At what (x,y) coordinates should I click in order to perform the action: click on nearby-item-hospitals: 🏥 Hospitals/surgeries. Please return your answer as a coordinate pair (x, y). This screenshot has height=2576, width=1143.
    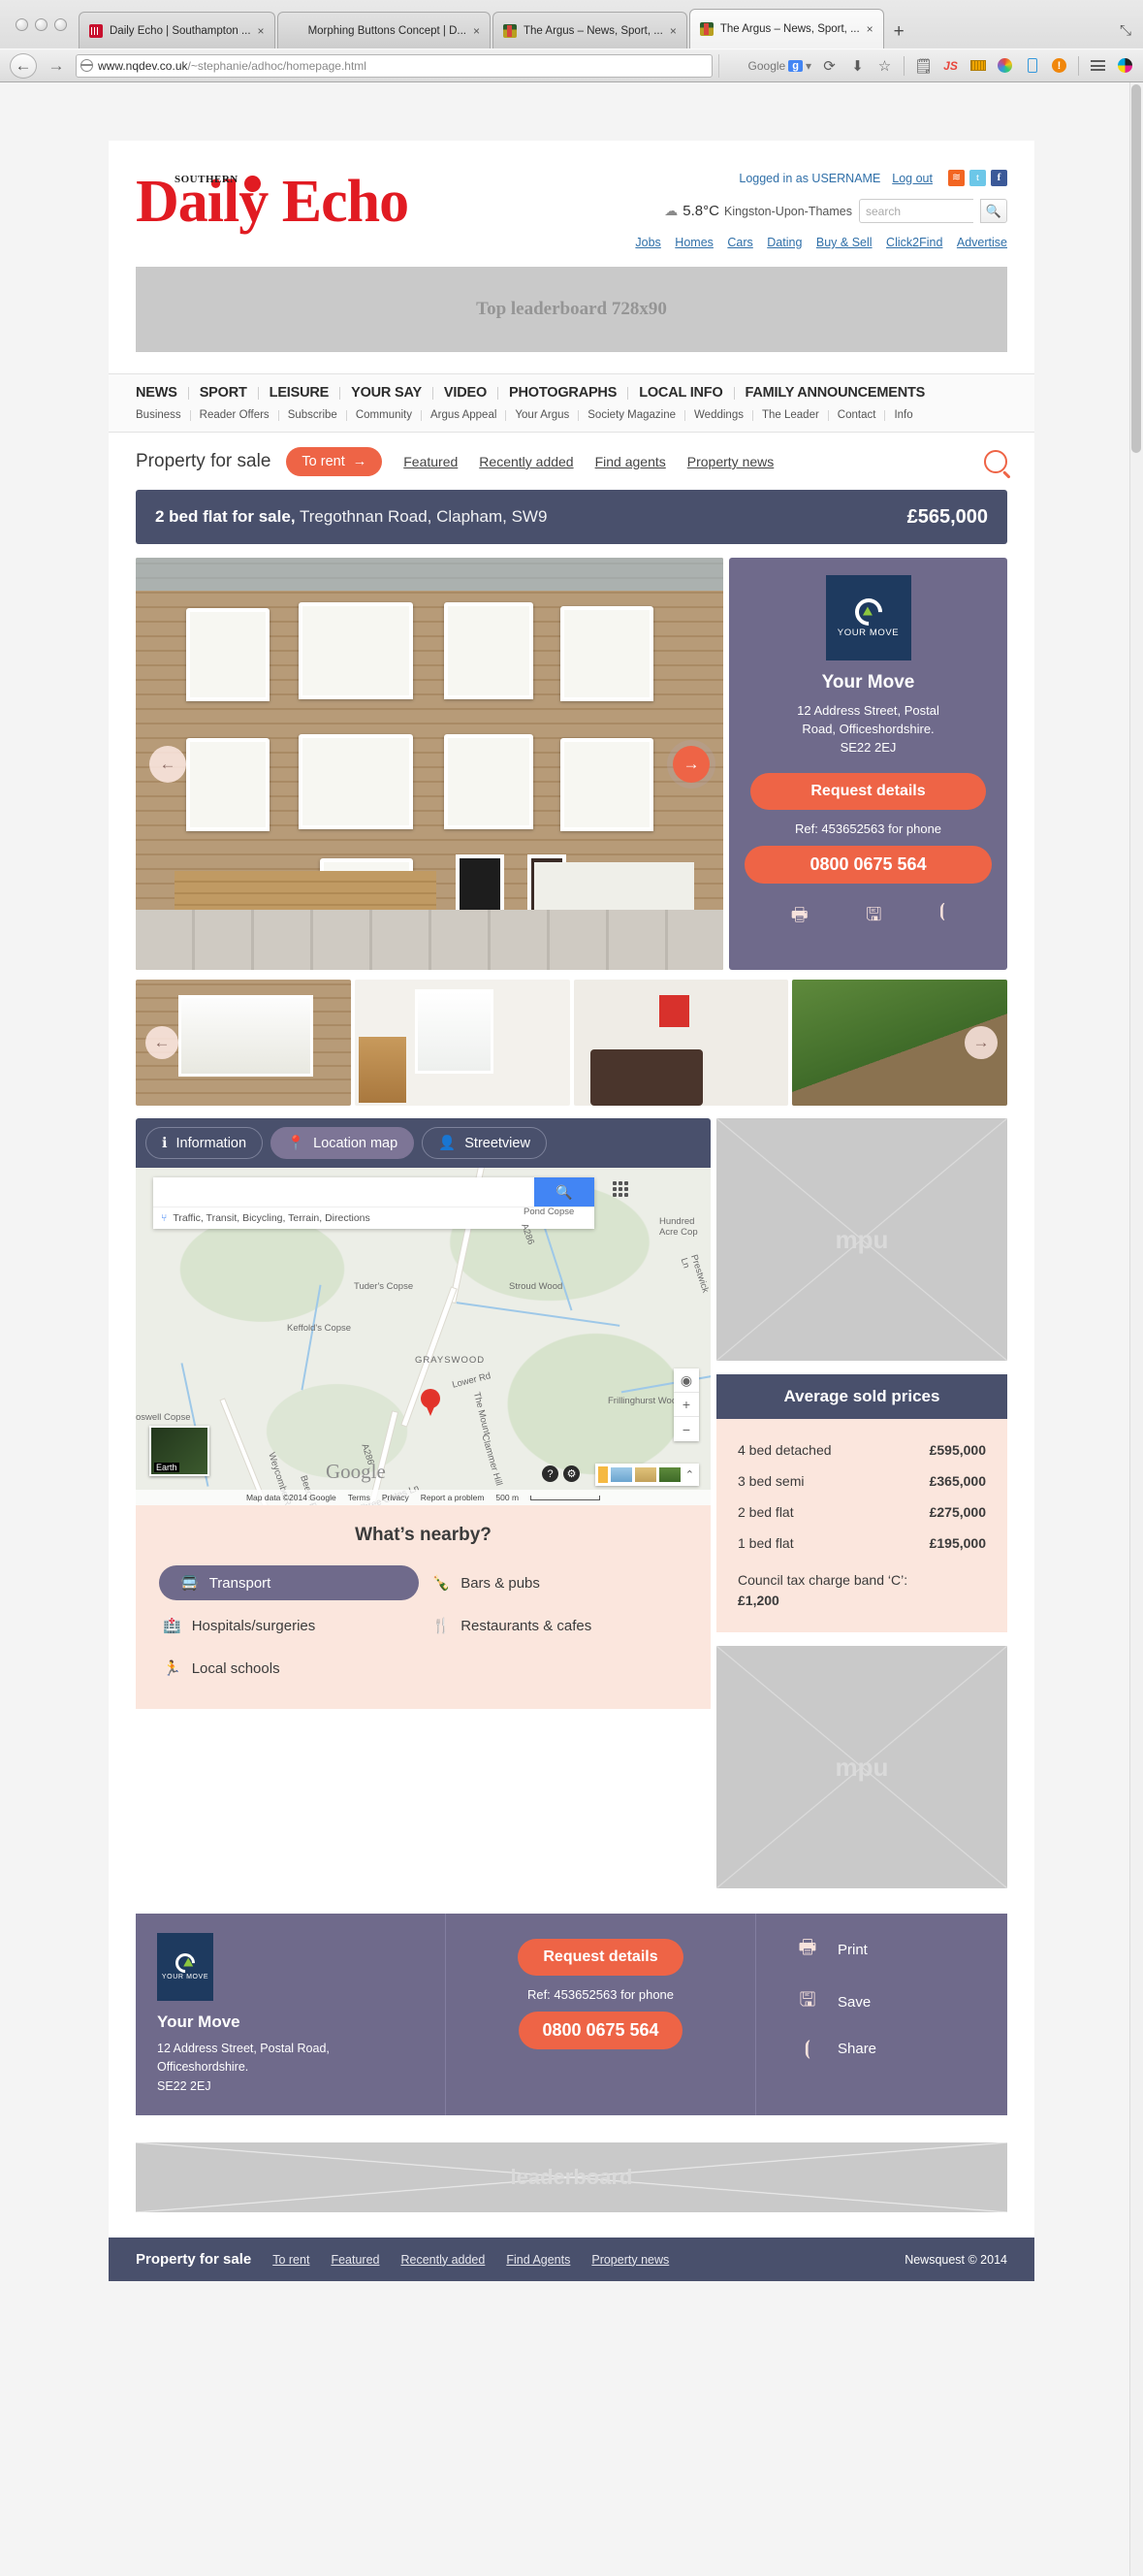
    Looking at the image, I should click on (289, 1625).